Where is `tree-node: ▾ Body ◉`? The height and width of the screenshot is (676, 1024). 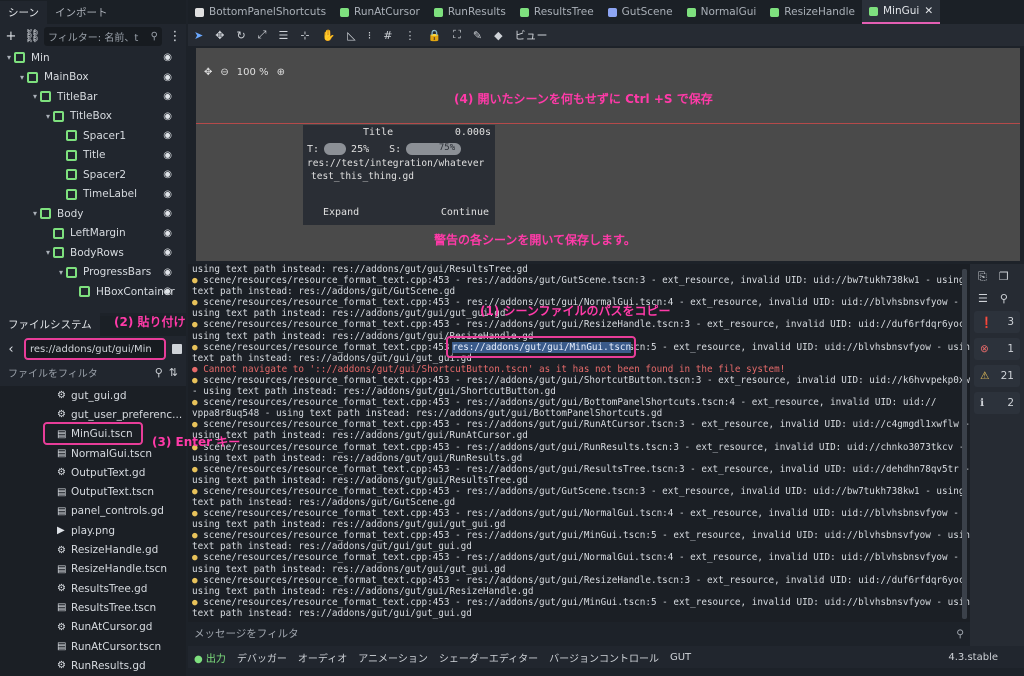 tree-node: ▾ Body ◉ is located at coordinates (93, 214).